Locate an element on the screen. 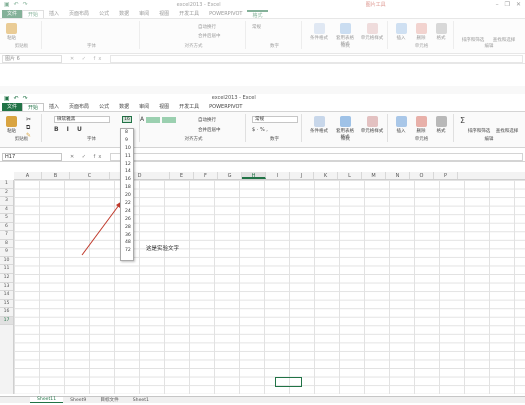 The width and height of the screenshot is (525, 405). back-tab-layout: 页面布局 is located at coordinates (79, 14).